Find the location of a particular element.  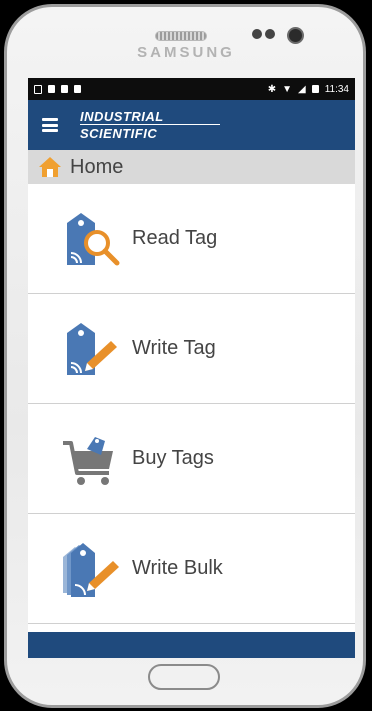

wifi-icon: ▼ is located at coordinates (287, 89).